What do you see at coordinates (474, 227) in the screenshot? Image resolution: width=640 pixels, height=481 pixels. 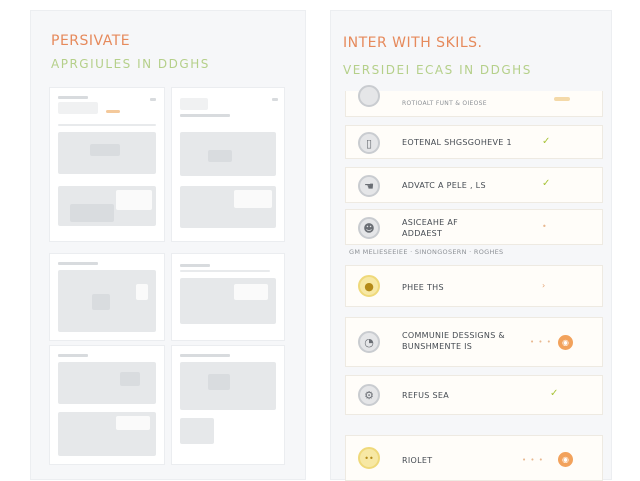 I see `skill-item-3: ☻ ASICEAHE AF ADDAEST •` at bounding box center [474, 227].